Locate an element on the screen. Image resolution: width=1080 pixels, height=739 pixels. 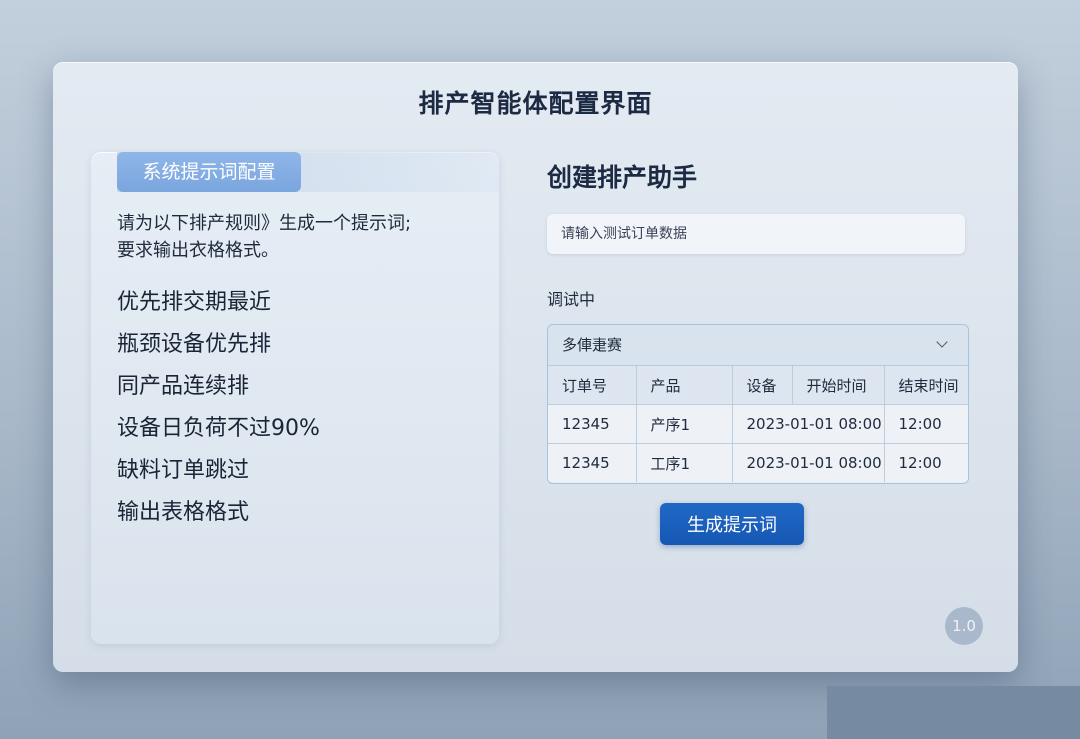
column-header-end-time: 结束时间 is located at coordinates (926, 385).